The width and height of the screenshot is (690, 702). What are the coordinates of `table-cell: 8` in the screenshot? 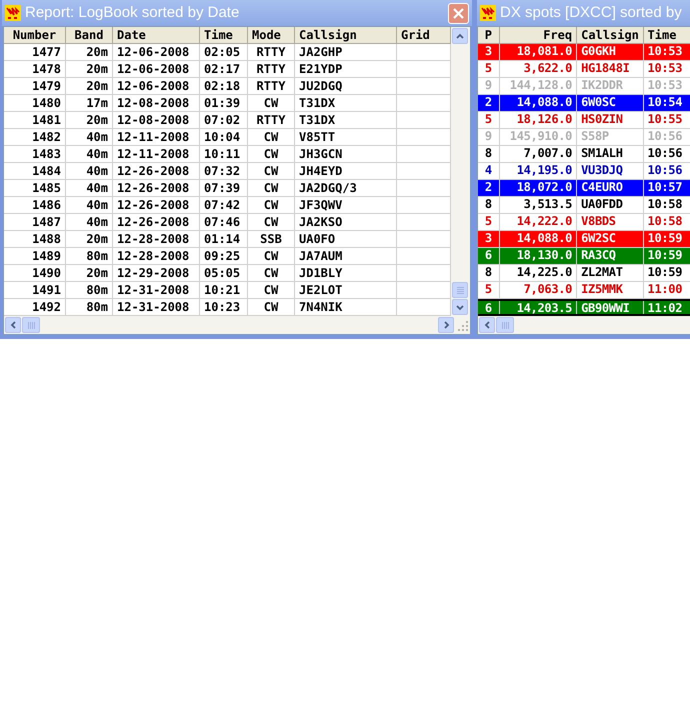 It's located at (489, 154).